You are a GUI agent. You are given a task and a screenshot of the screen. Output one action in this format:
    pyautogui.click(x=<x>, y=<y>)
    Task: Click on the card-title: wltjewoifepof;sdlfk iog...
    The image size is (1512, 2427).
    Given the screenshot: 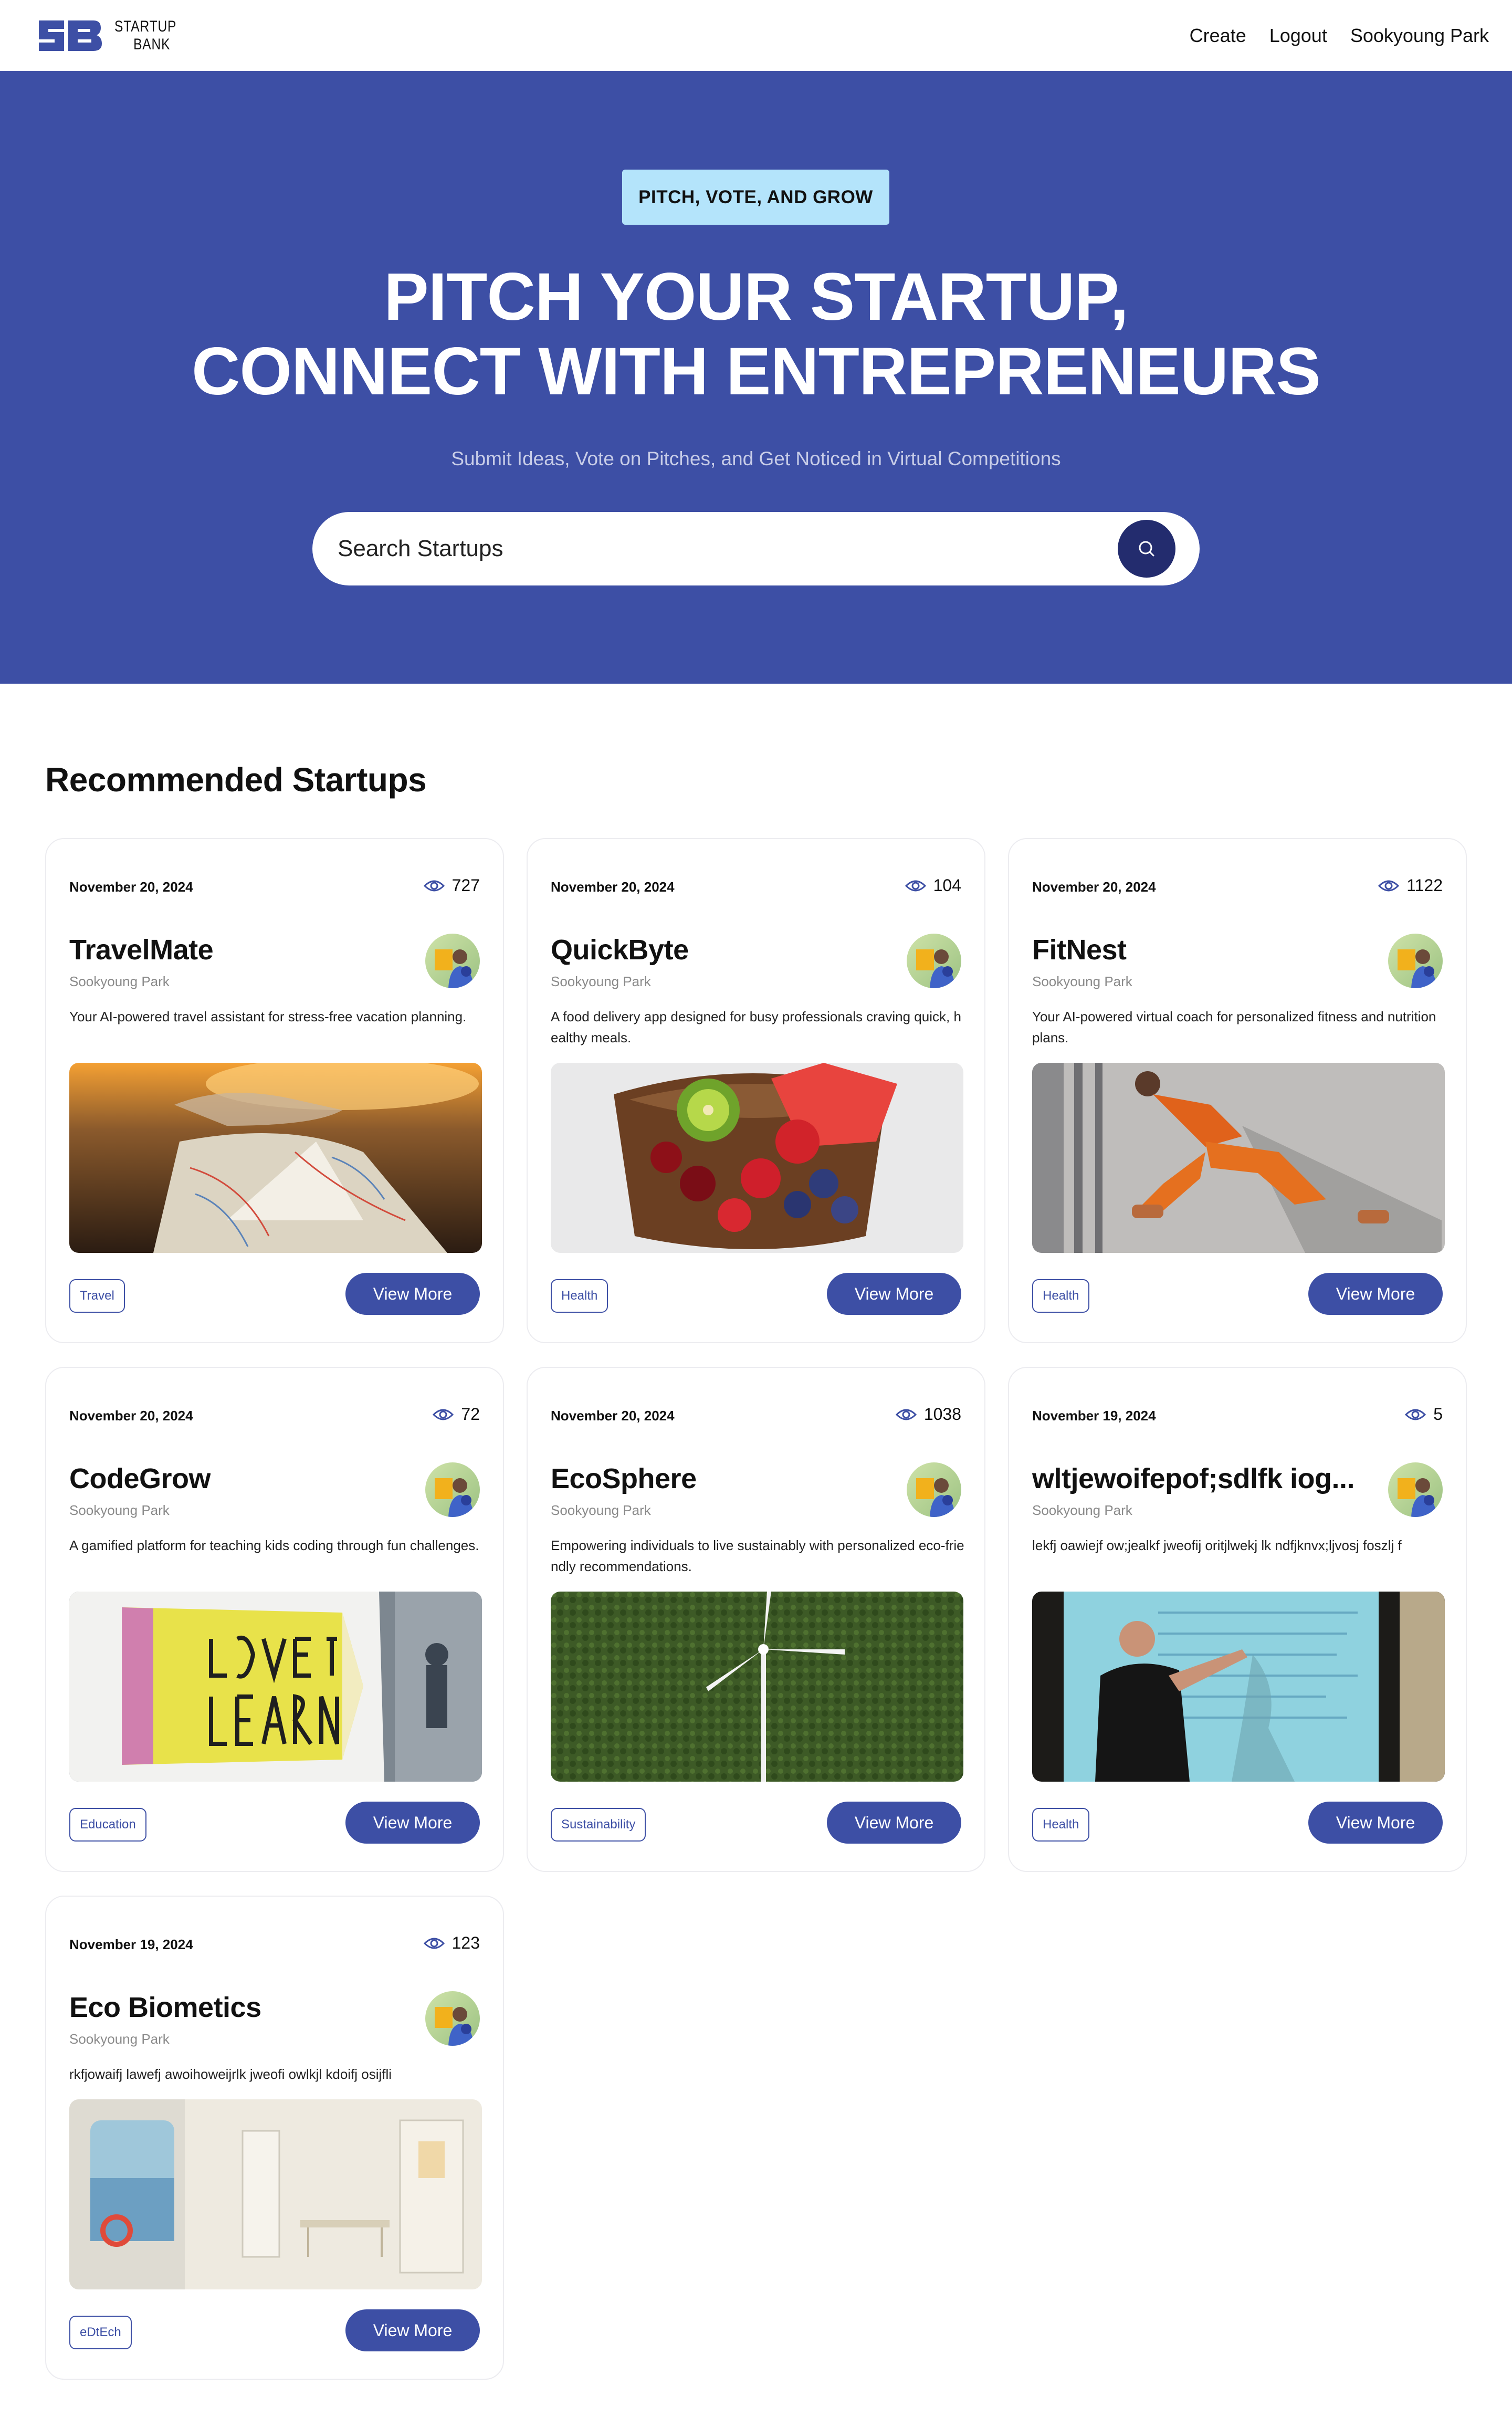 What is the action you would take?
    pyautogui.click(x=1193, y=1478)
    